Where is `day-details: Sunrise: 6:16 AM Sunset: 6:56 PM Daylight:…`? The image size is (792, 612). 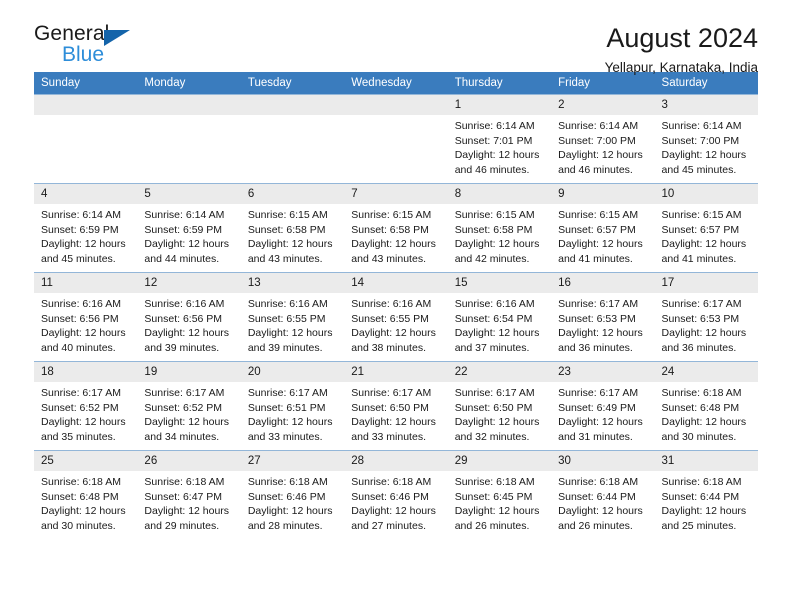 day-details: Sunrise: 6:16 AM Sunset: 6:56 PM Daylight:… is located at coordinates (85, 324).